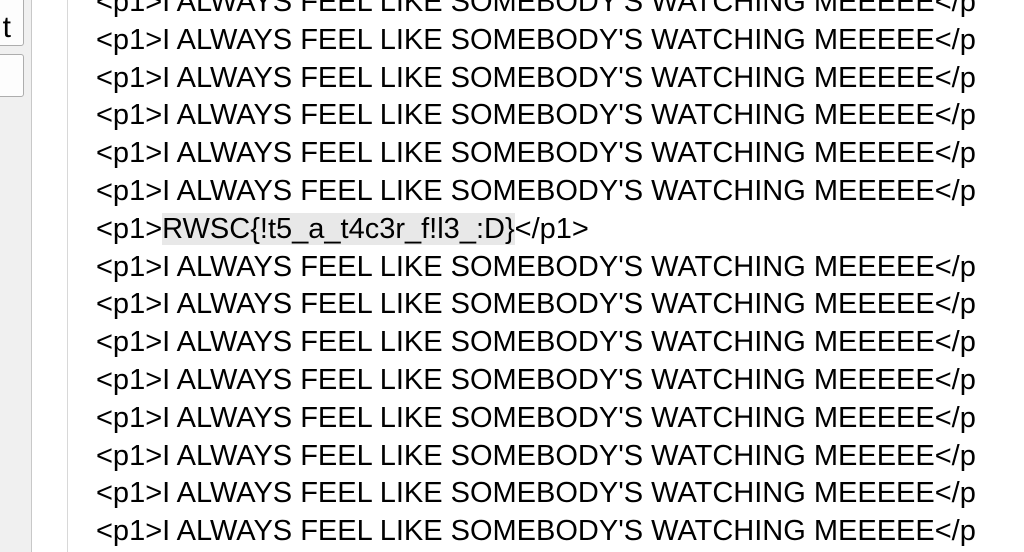  Describe the element at coordinates (12, 75) in the screenshot. I see `side-button-bottom` at that location.